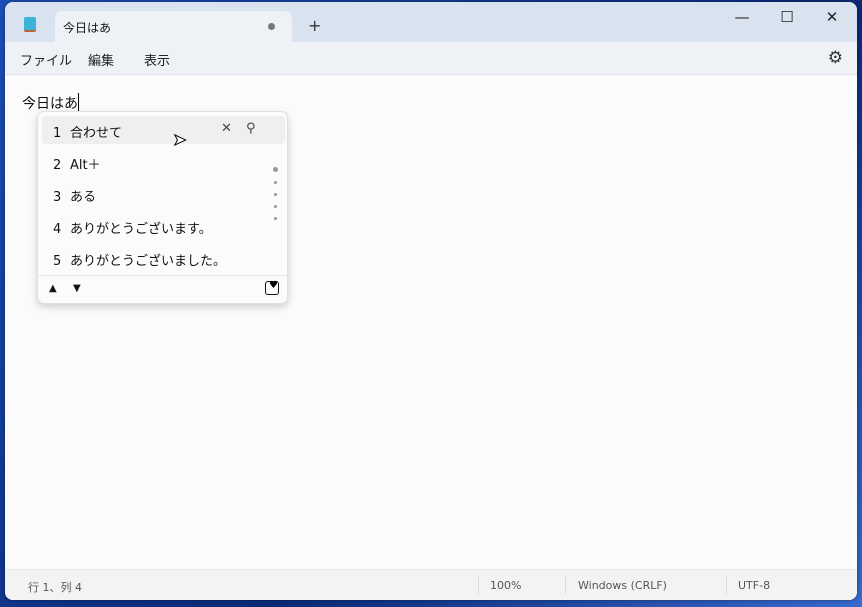  Describe the element at coordinates (251, 128) in the screenshot. I see `search-icon: ⚲` at that location.